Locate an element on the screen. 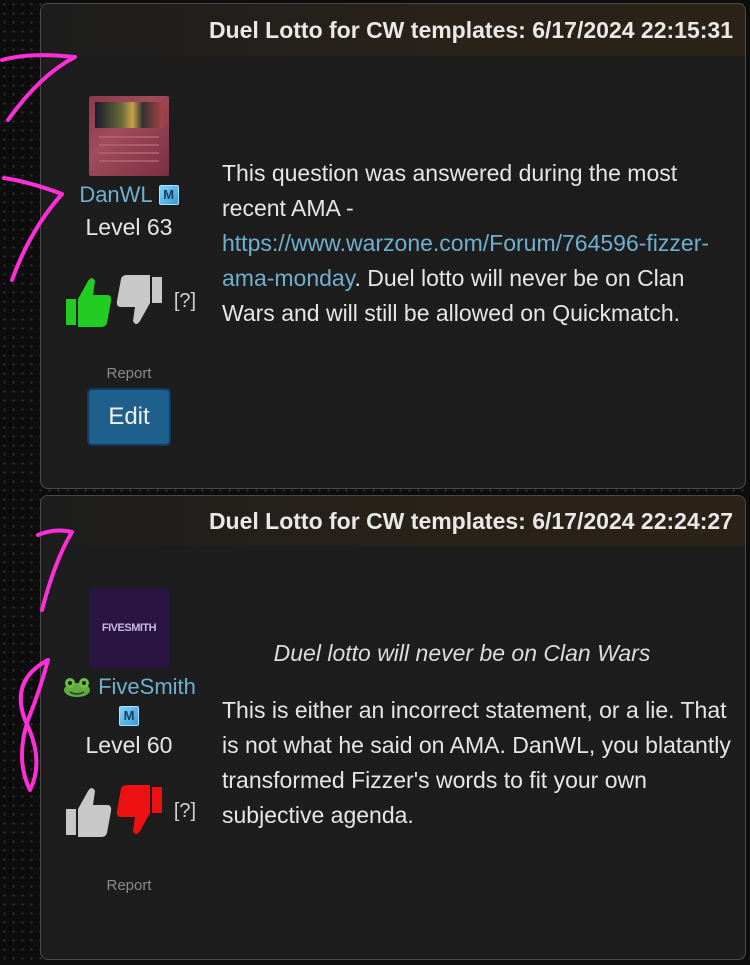 The width and height of the screenshot is (750, 965). user-level: Level 63 is located at coordinates (129, 227).